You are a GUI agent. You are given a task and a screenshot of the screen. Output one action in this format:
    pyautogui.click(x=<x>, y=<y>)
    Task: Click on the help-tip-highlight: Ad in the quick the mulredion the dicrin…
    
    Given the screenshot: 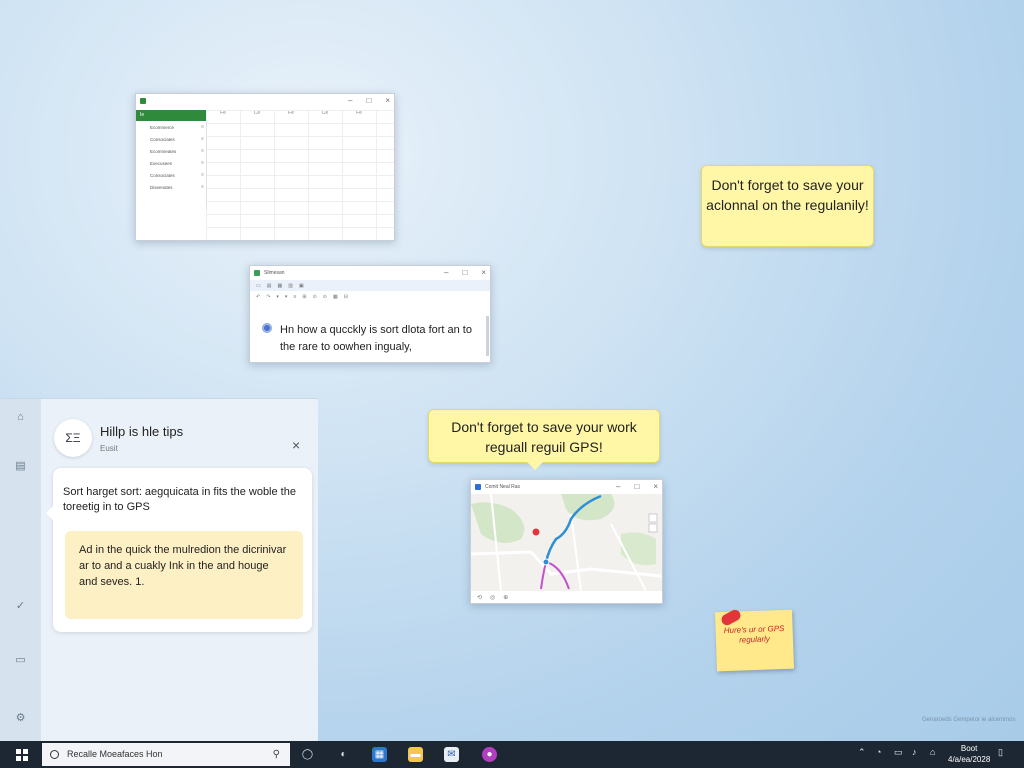 What is the action you would take?
    pyautogui.click(x=184, y=575)
    